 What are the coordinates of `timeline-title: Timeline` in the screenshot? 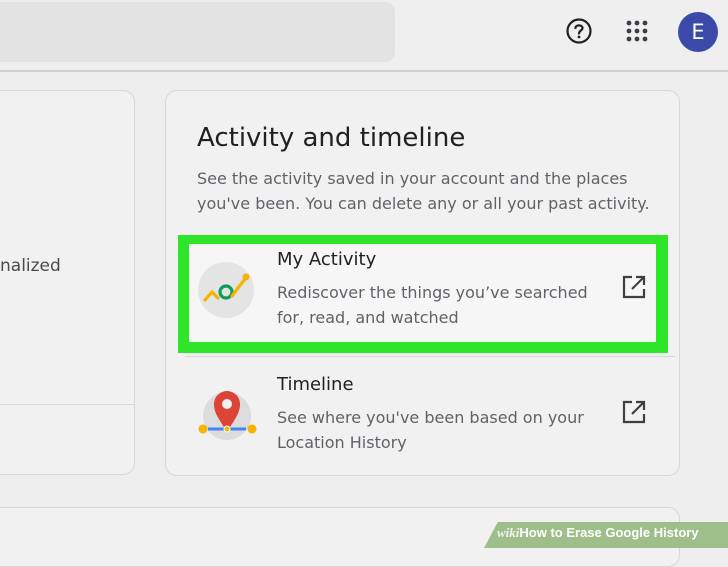 It's located at (315, 384).